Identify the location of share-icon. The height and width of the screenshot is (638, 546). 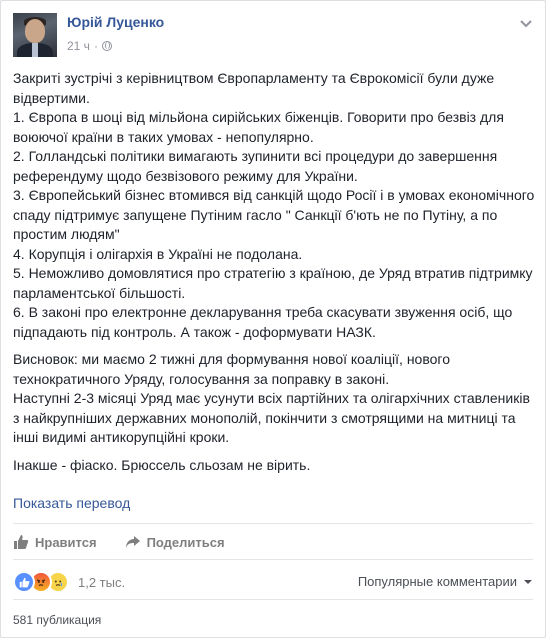
(132, 542).